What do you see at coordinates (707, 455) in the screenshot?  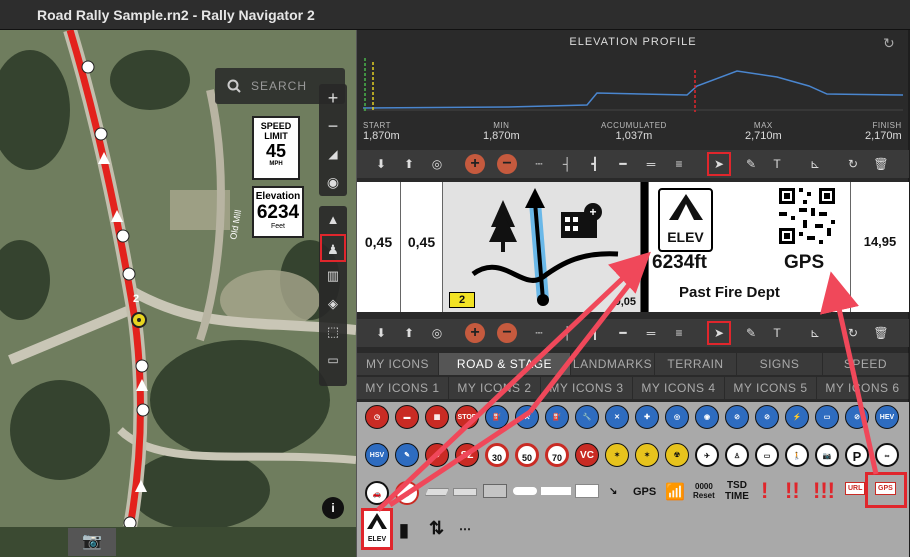 I see `helicopter-icon: ✈` at bounding box center [707, 455].